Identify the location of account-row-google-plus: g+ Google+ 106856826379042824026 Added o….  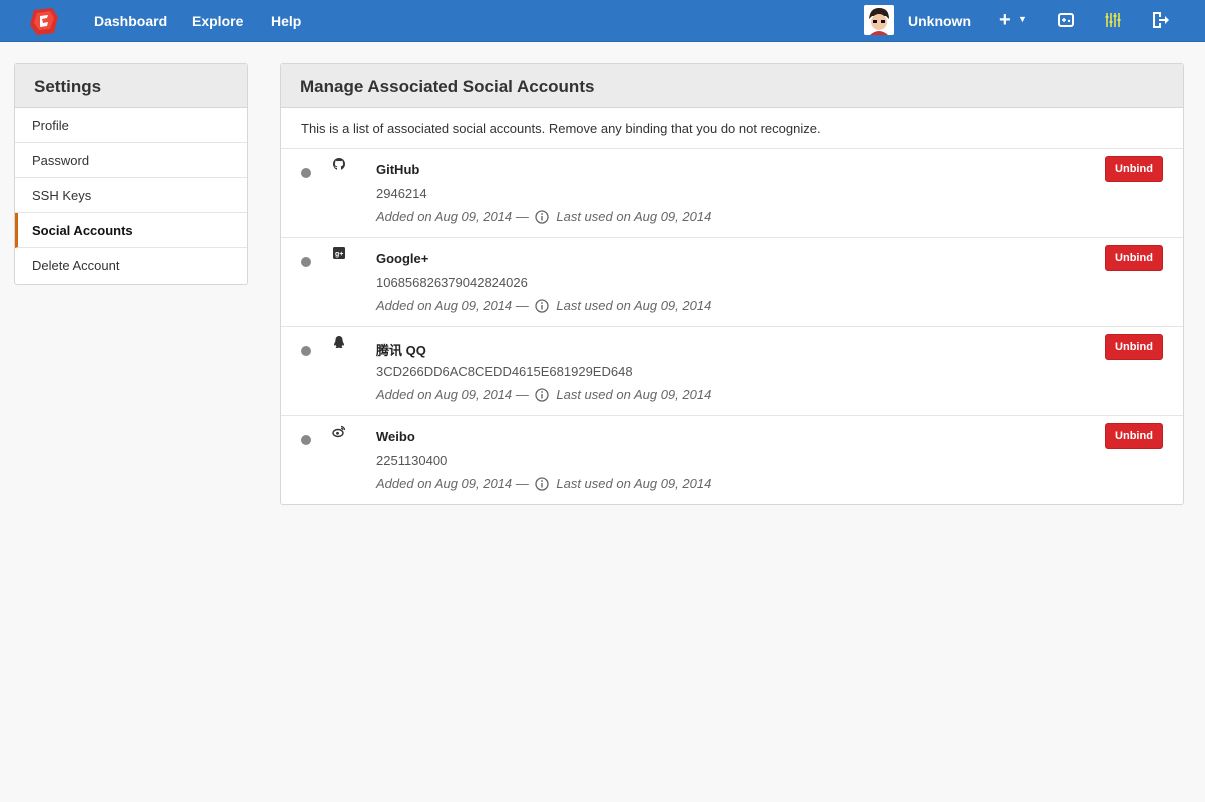
(732, 282).